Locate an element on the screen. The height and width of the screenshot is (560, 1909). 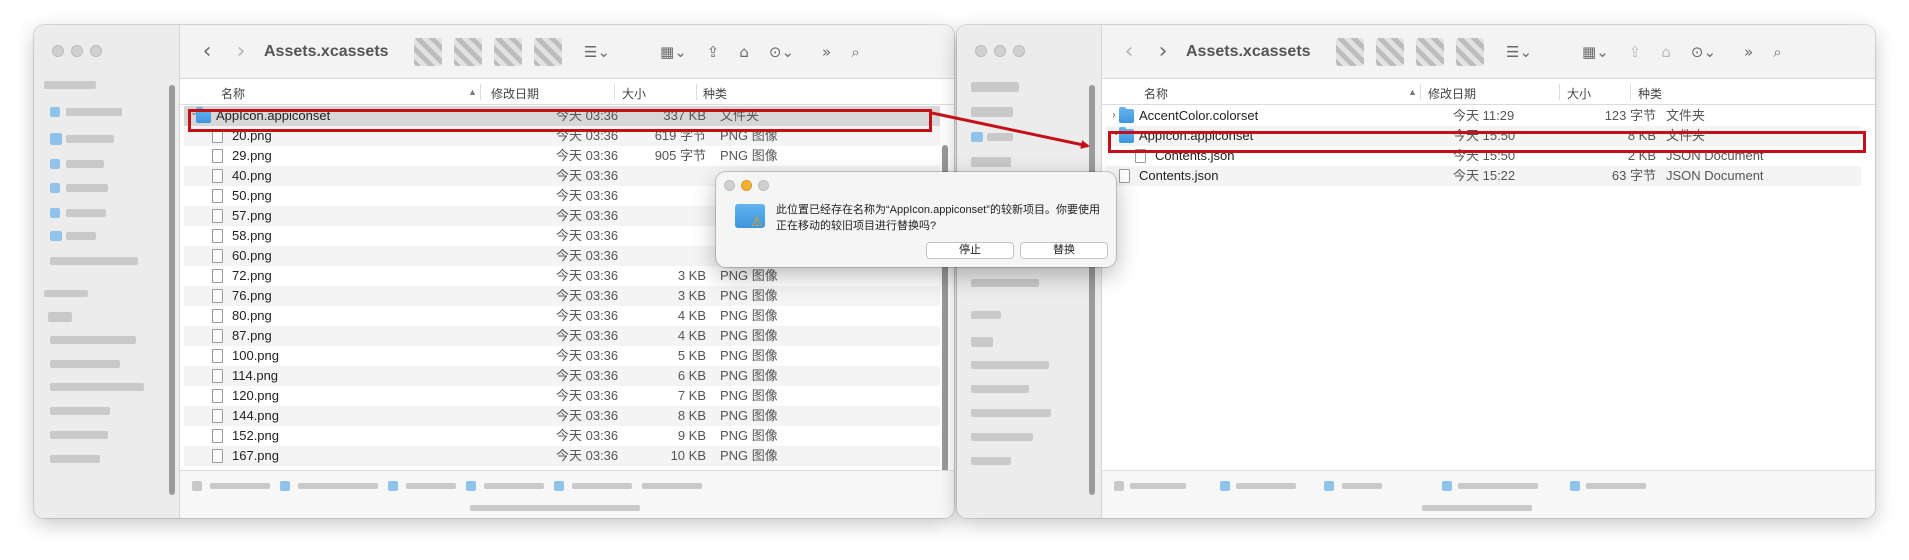
file-row: 120.png 今天 03:36 7 KB PNG 图像 is located at coordinates (562, 396).